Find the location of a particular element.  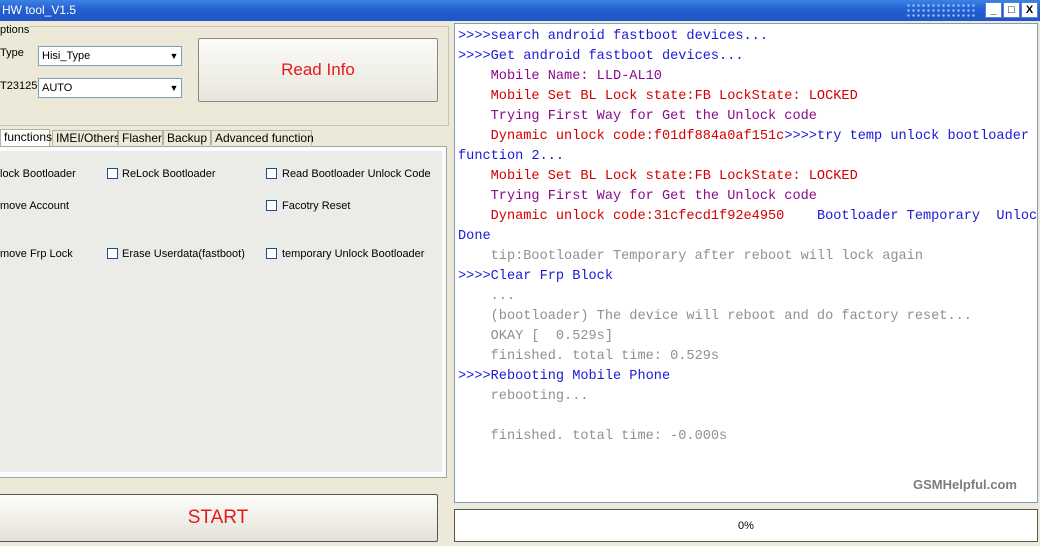

port-label: T23125 is located at coordinates (19, 86).